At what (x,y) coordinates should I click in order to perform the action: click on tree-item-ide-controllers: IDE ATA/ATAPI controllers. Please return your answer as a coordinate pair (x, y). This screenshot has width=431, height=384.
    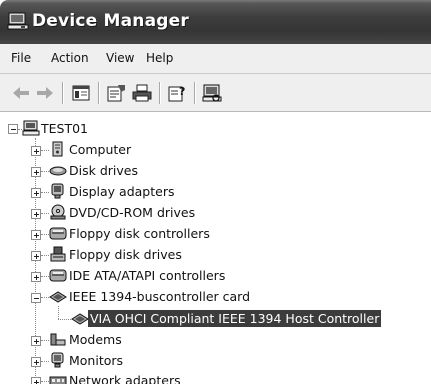
    Looking at the image, I should click on (147, 275).